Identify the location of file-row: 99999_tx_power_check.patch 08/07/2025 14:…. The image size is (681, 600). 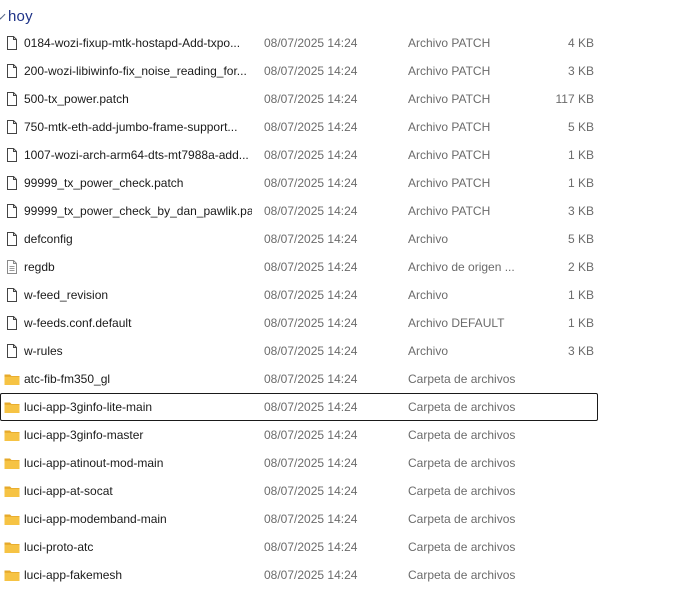
(299, 183).